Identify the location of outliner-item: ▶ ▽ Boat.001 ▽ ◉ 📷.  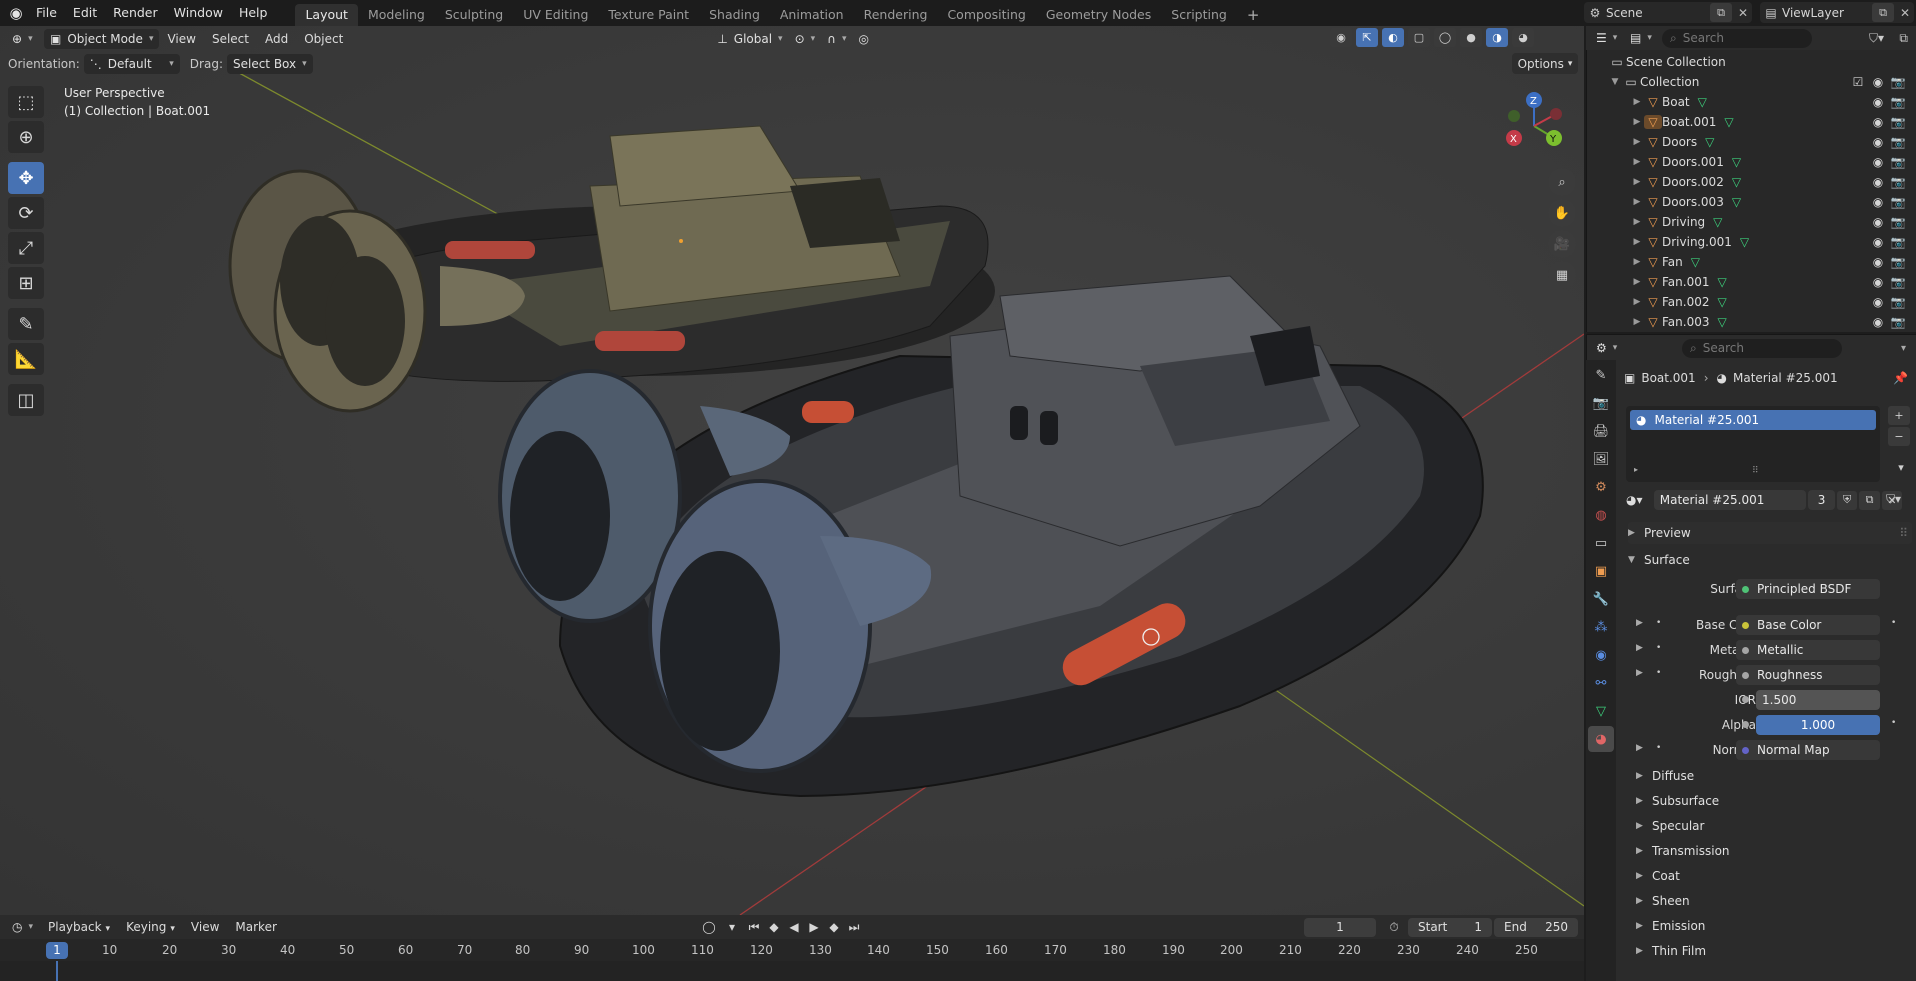
(1751, 122).